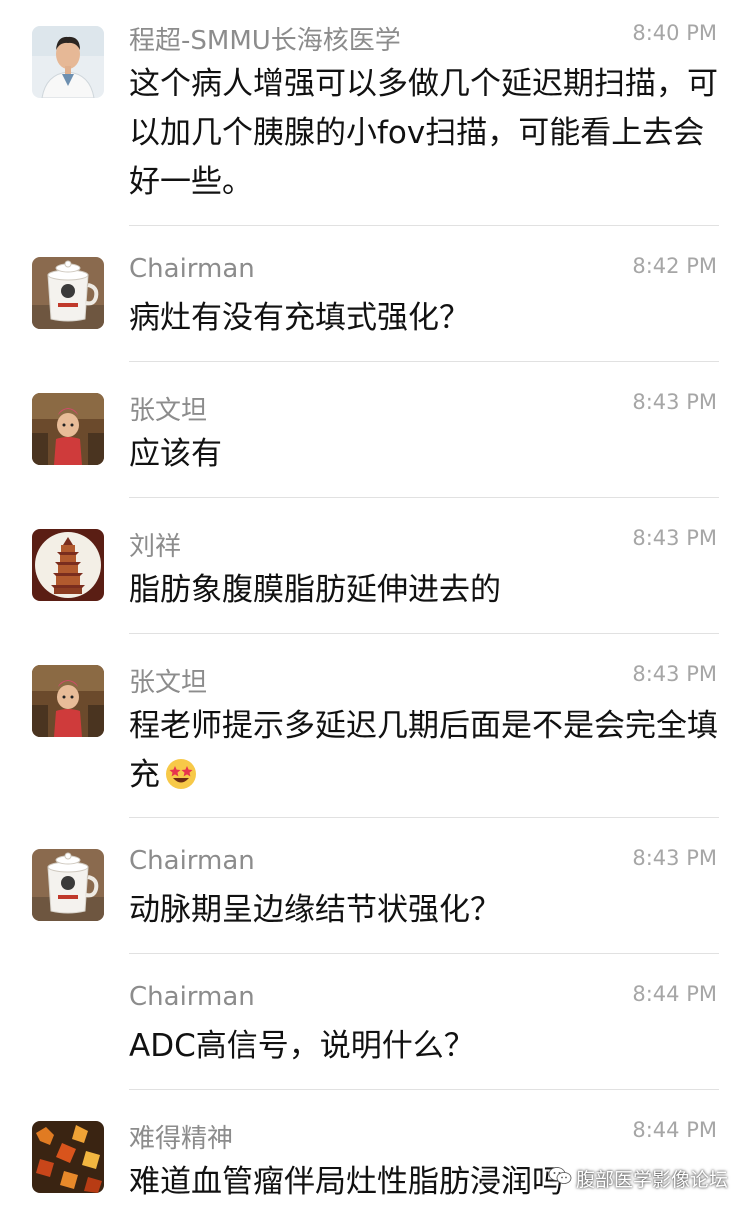  I want to click on message-text: 脂肪象腹膜脂肪延伸进去的, so click(315, 590).